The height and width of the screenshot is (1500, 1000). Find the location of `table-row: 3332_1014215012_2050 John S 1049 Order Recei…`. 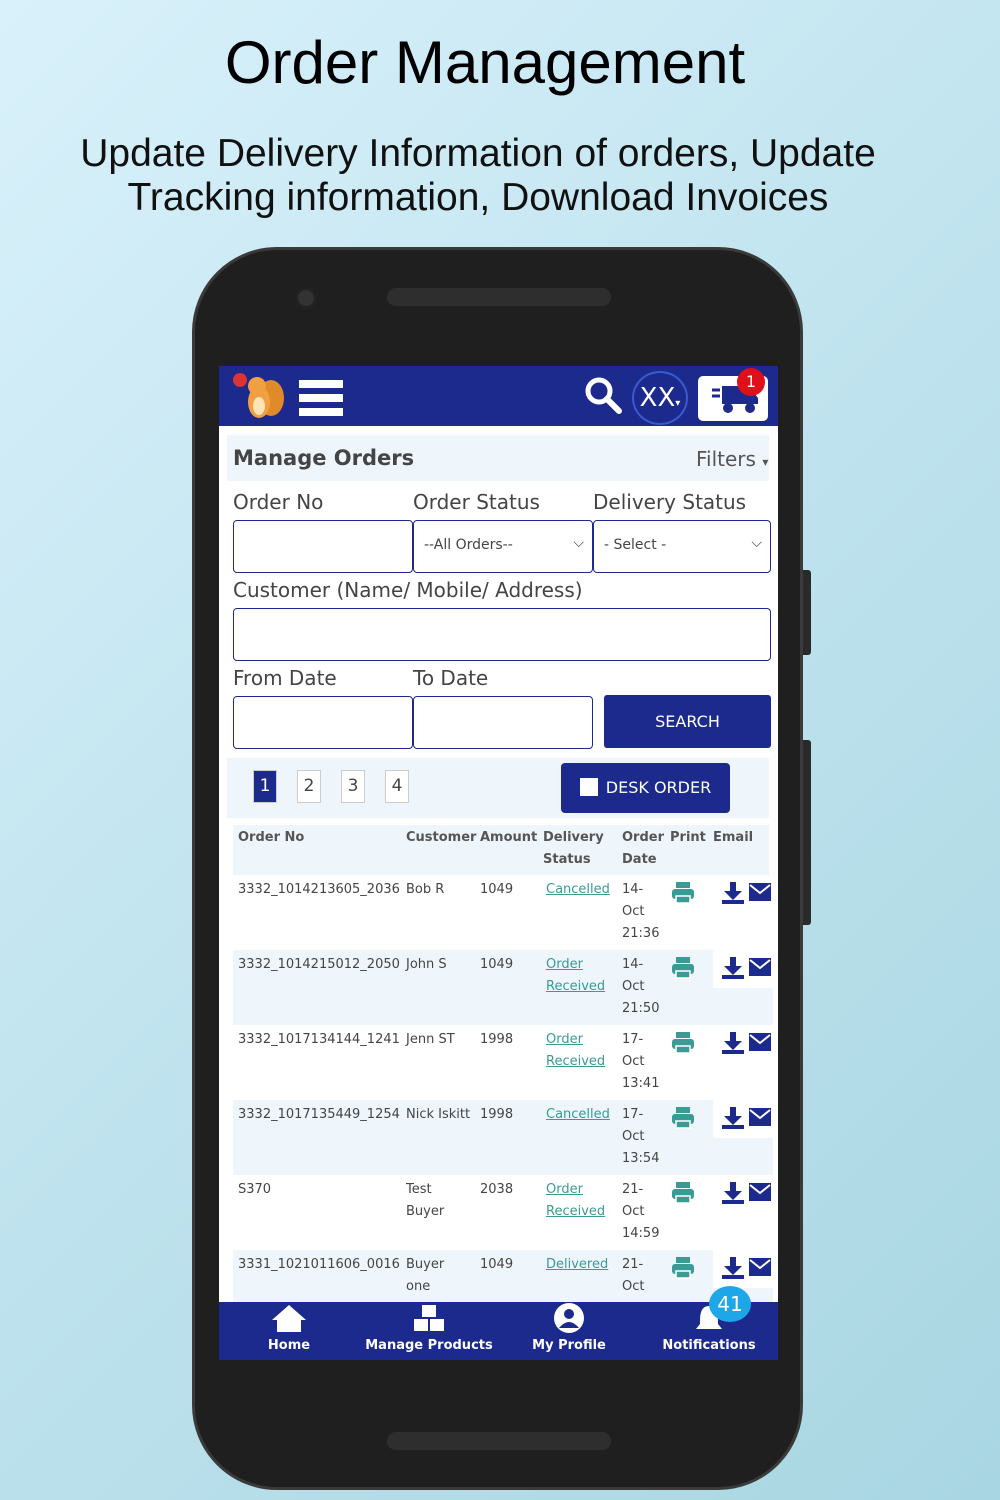

table-row: 3332_1014215012_2050 John S 1049 Order Recei… is located at coordinates (503, 987).